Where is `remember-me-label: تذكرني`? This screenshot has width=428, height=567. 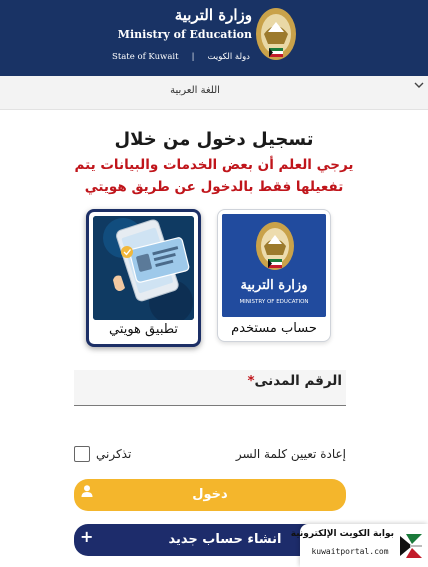
remember-me-label: تذكرني is located at coordinates (113, 454).